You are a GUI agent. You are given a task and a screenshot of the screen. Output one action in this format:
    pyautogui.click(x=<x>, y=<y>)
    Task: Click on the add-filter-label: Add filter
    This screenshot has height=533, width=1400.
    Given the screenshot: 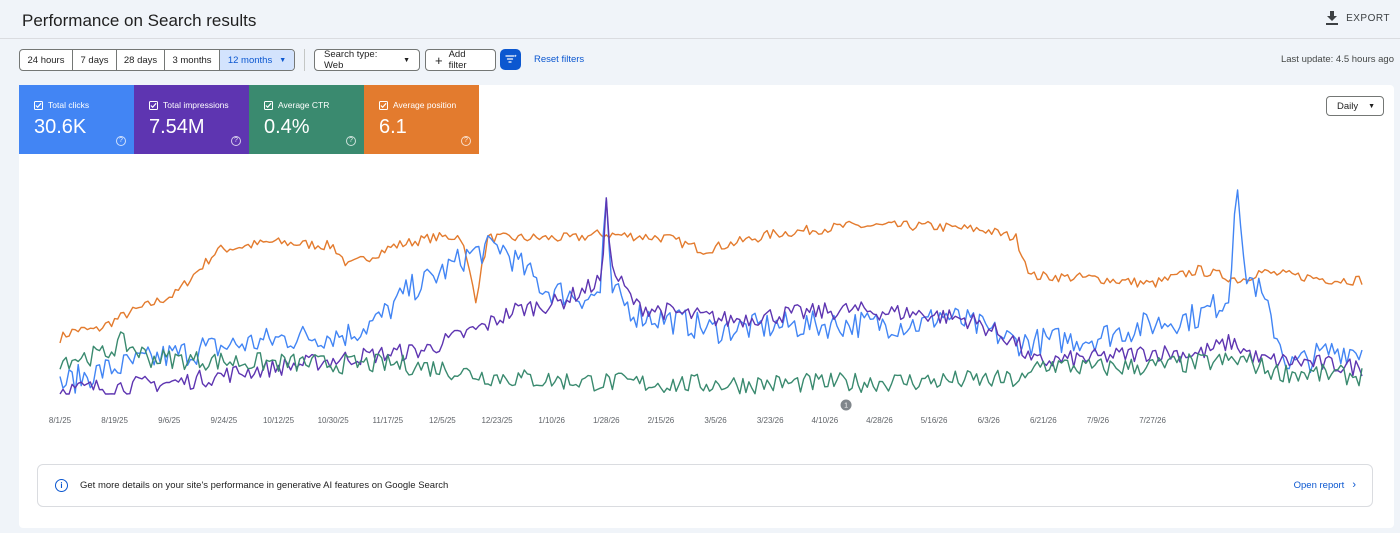 What is the action you would take?
    pyautogui.click(x=457, y=60)
    